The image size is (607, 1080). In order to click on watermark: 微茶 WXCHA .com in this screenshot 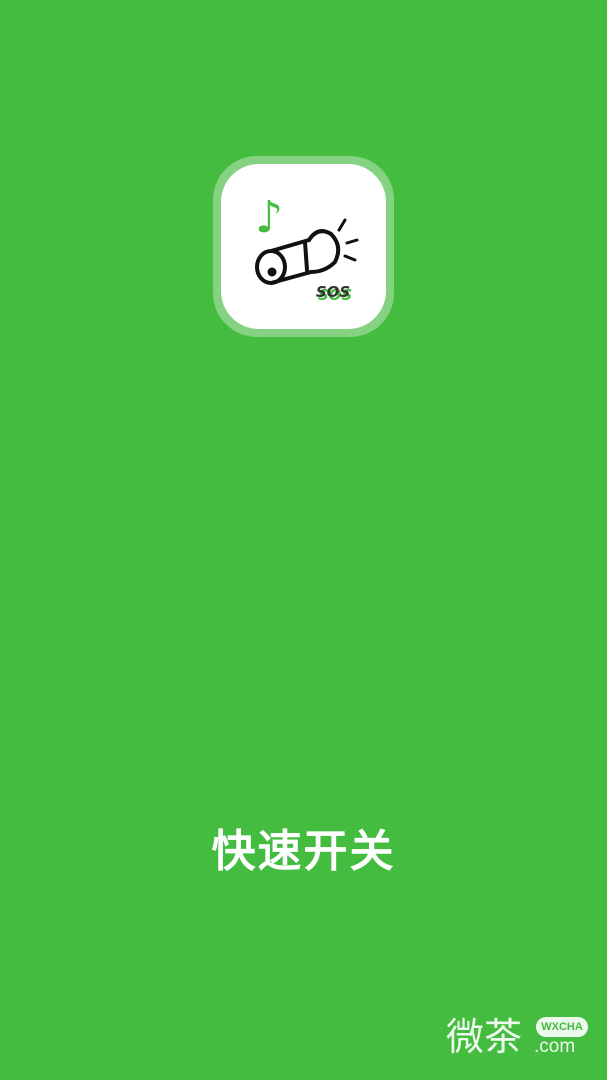, I will do `click(518, 1038)`.